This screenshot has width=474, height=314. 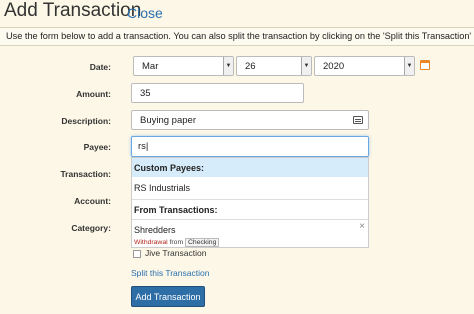 I want to click on custom-payees-header: Custom Payees:, so click(x=250, y=167).